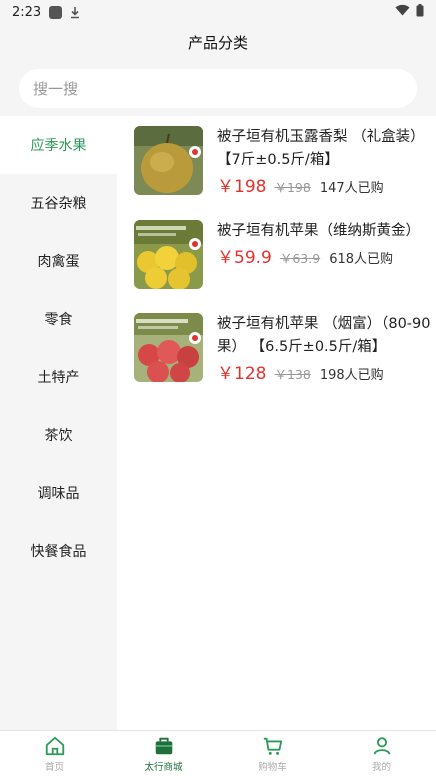 This screenshot has width=436, height=776. I want to click on tab-label: 太行商城, so click(163, 767).